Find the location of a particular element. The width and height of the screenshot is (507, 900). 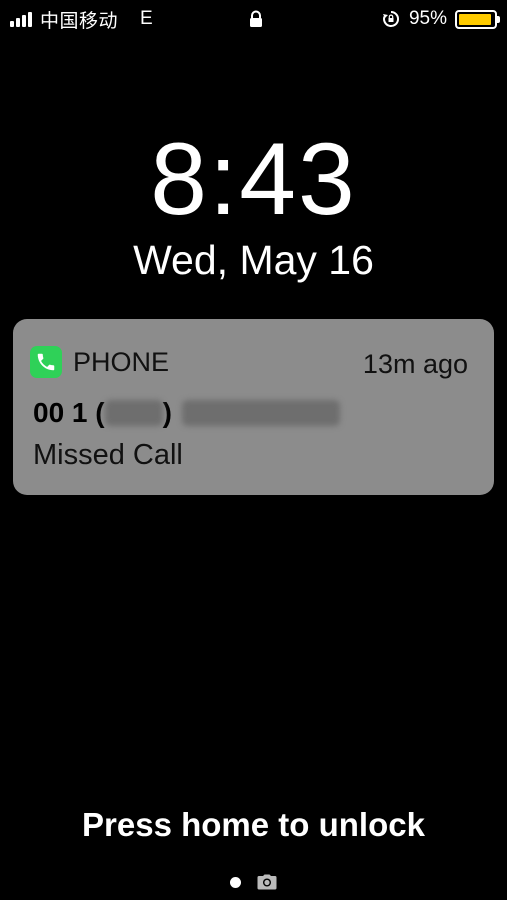

redacted-area-code is located at coordinates (133, 413).